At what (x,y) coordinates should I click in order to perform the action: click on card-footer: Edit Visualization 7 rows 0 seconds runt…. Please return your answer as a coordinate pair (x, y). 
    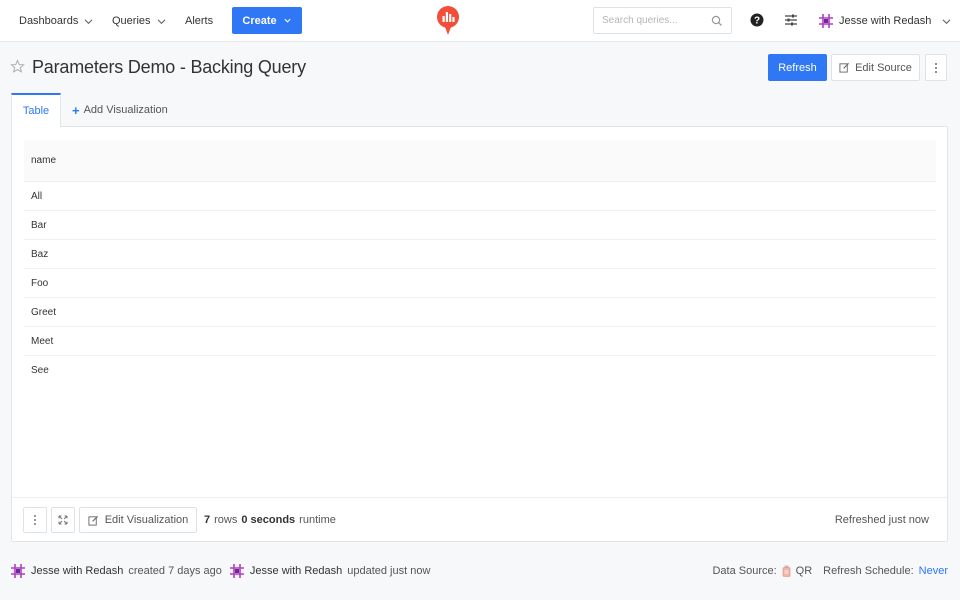
    Looking at the image, I should click on (479, 519).